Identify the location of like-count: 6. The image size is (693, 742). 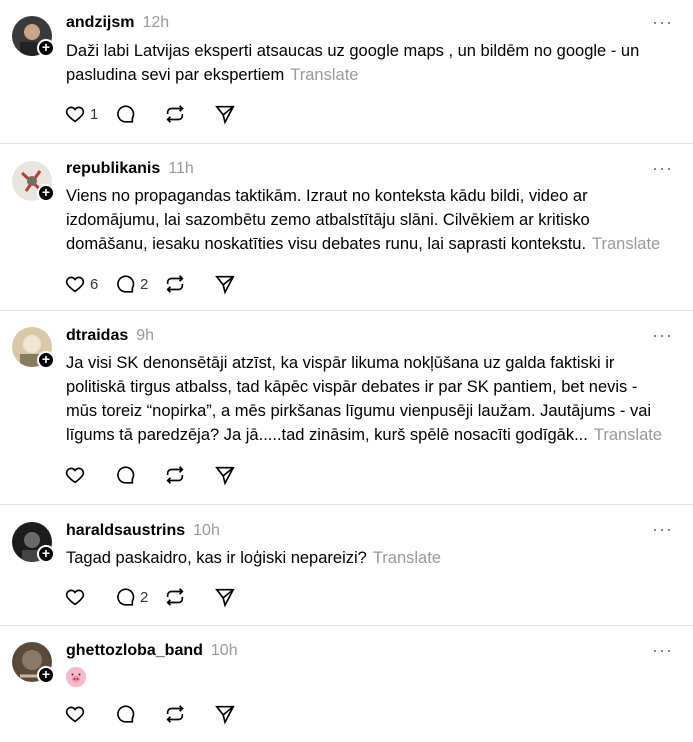
(94, 284).